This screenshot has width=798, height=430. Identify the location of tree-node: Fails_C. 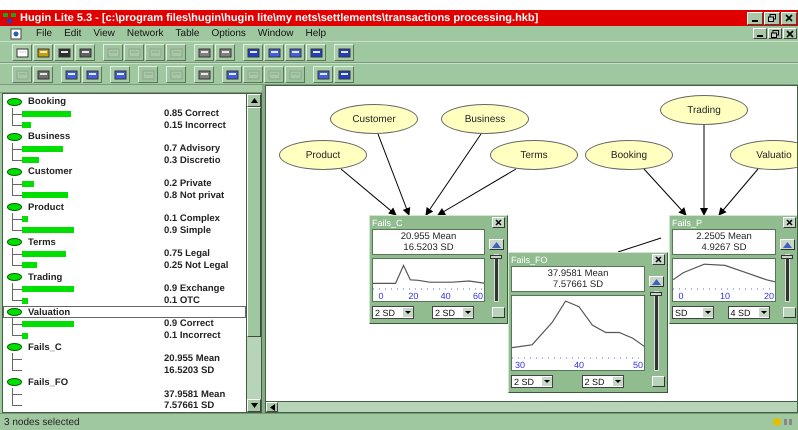
(124, 347).